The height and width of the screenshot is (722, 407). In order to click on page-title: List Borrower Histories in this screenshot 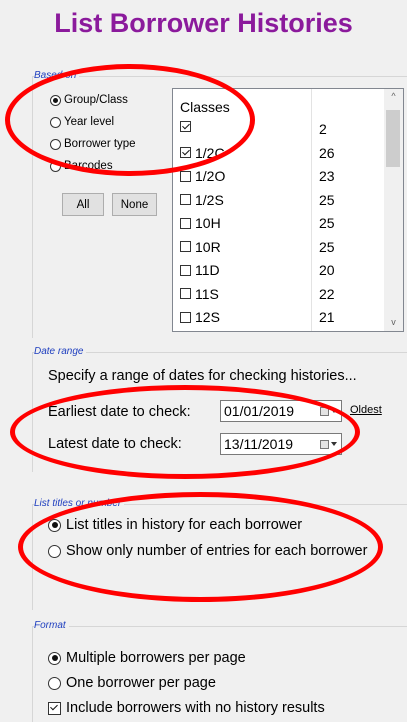, I will do `click(203, 23)`.